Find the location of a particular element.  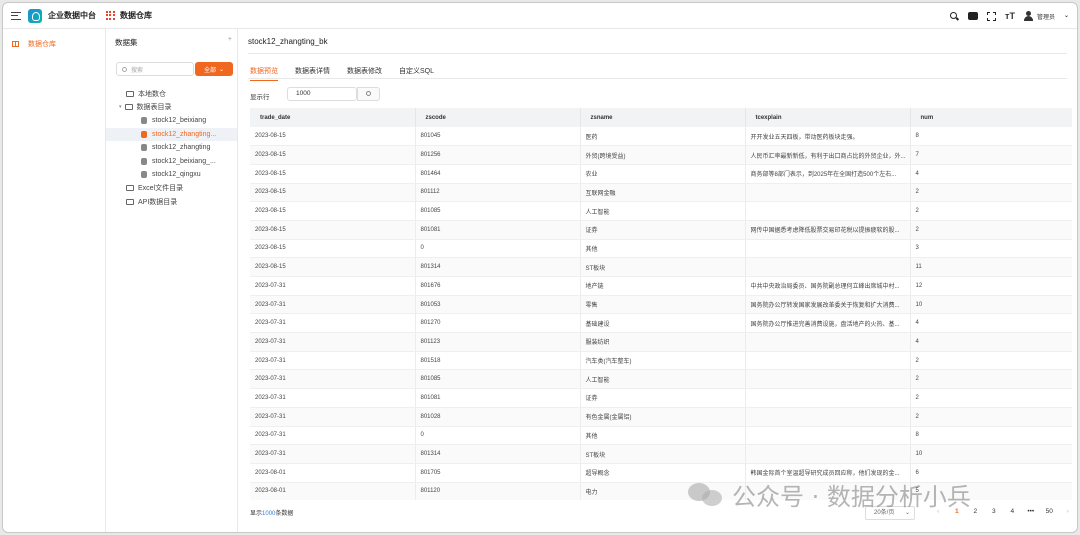

table-row: 2023-07-31 801085 人工智能 2 is located at coordinates (661, 379).